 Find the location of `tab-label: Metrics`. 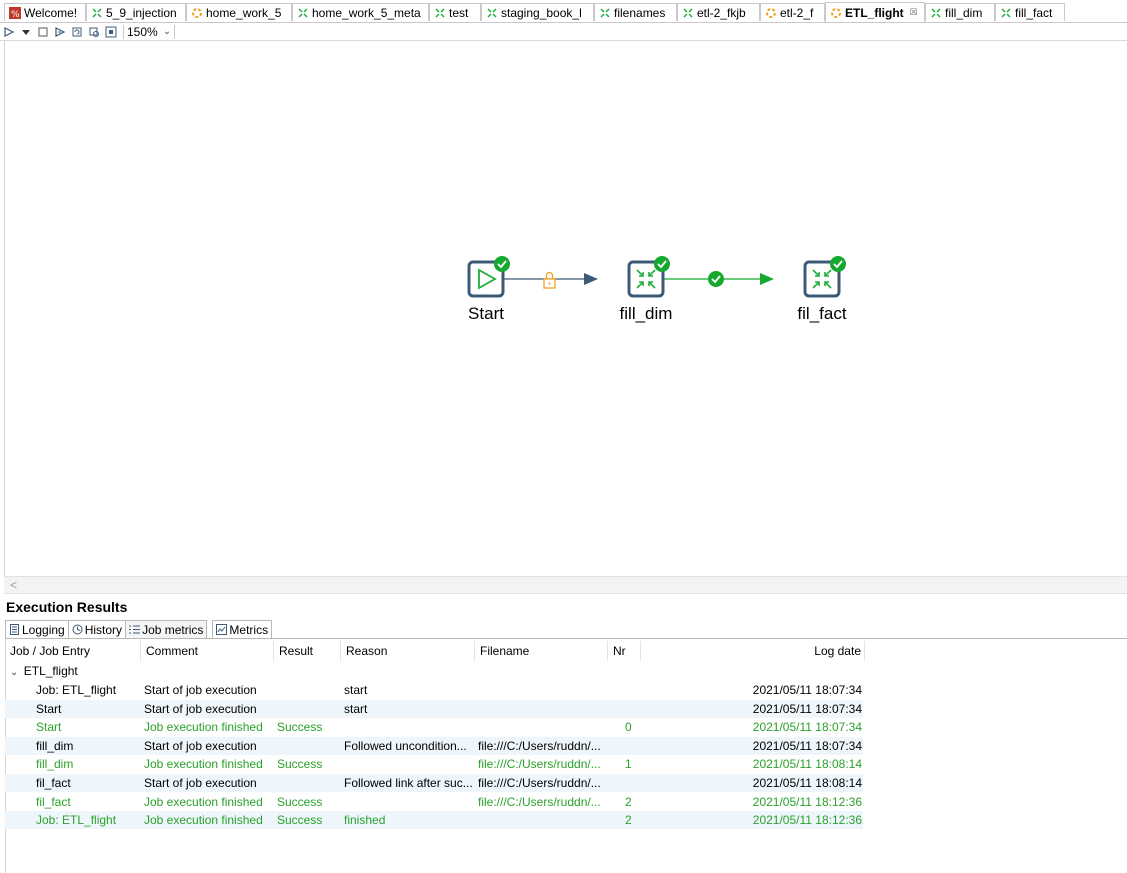

tab-label: Metrics is located at coordinates (249, 629).